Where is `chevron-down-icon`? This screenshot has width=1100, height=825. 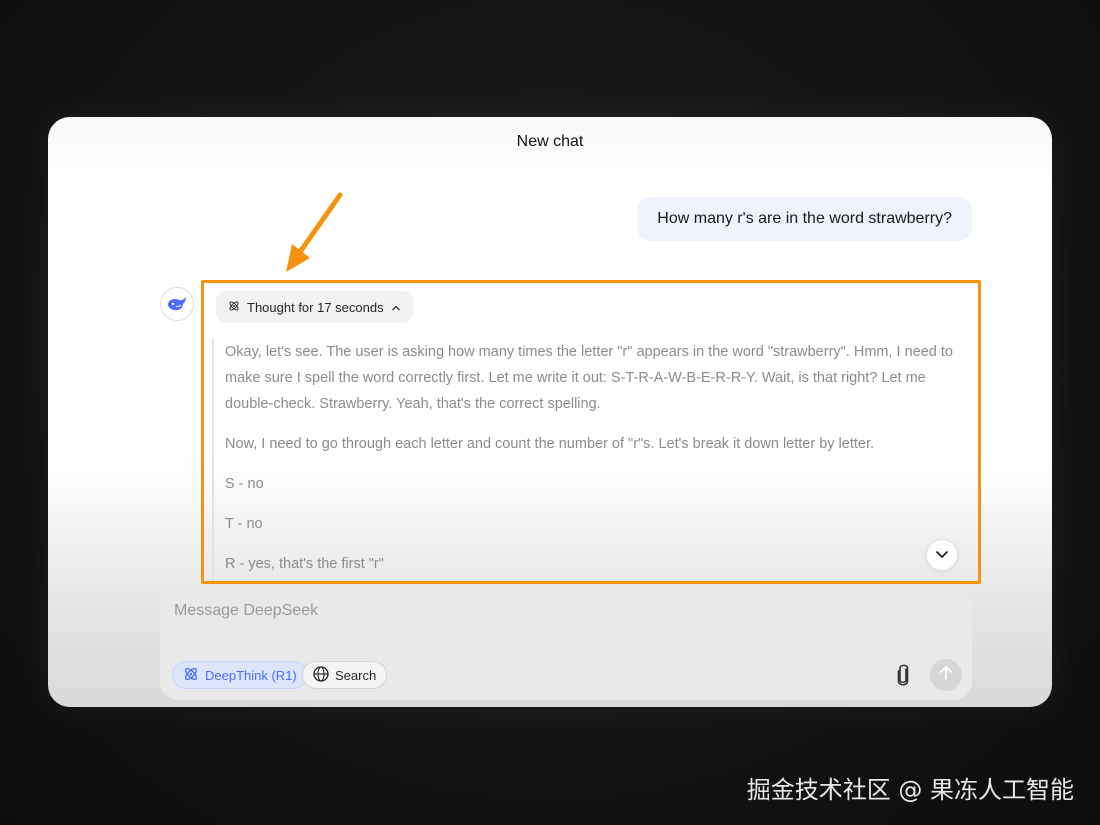
chevron-down-icon is located at coordinates (942, 555).